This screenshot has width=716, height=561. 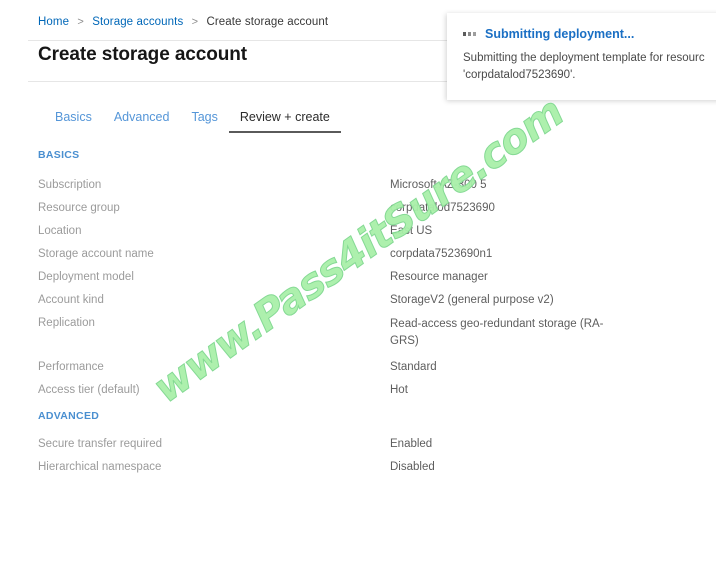 What do you see at coordinates (142, 121) in the screenshot?
I see `tab-advanced: Advanced` at bounding box center [142, 121].